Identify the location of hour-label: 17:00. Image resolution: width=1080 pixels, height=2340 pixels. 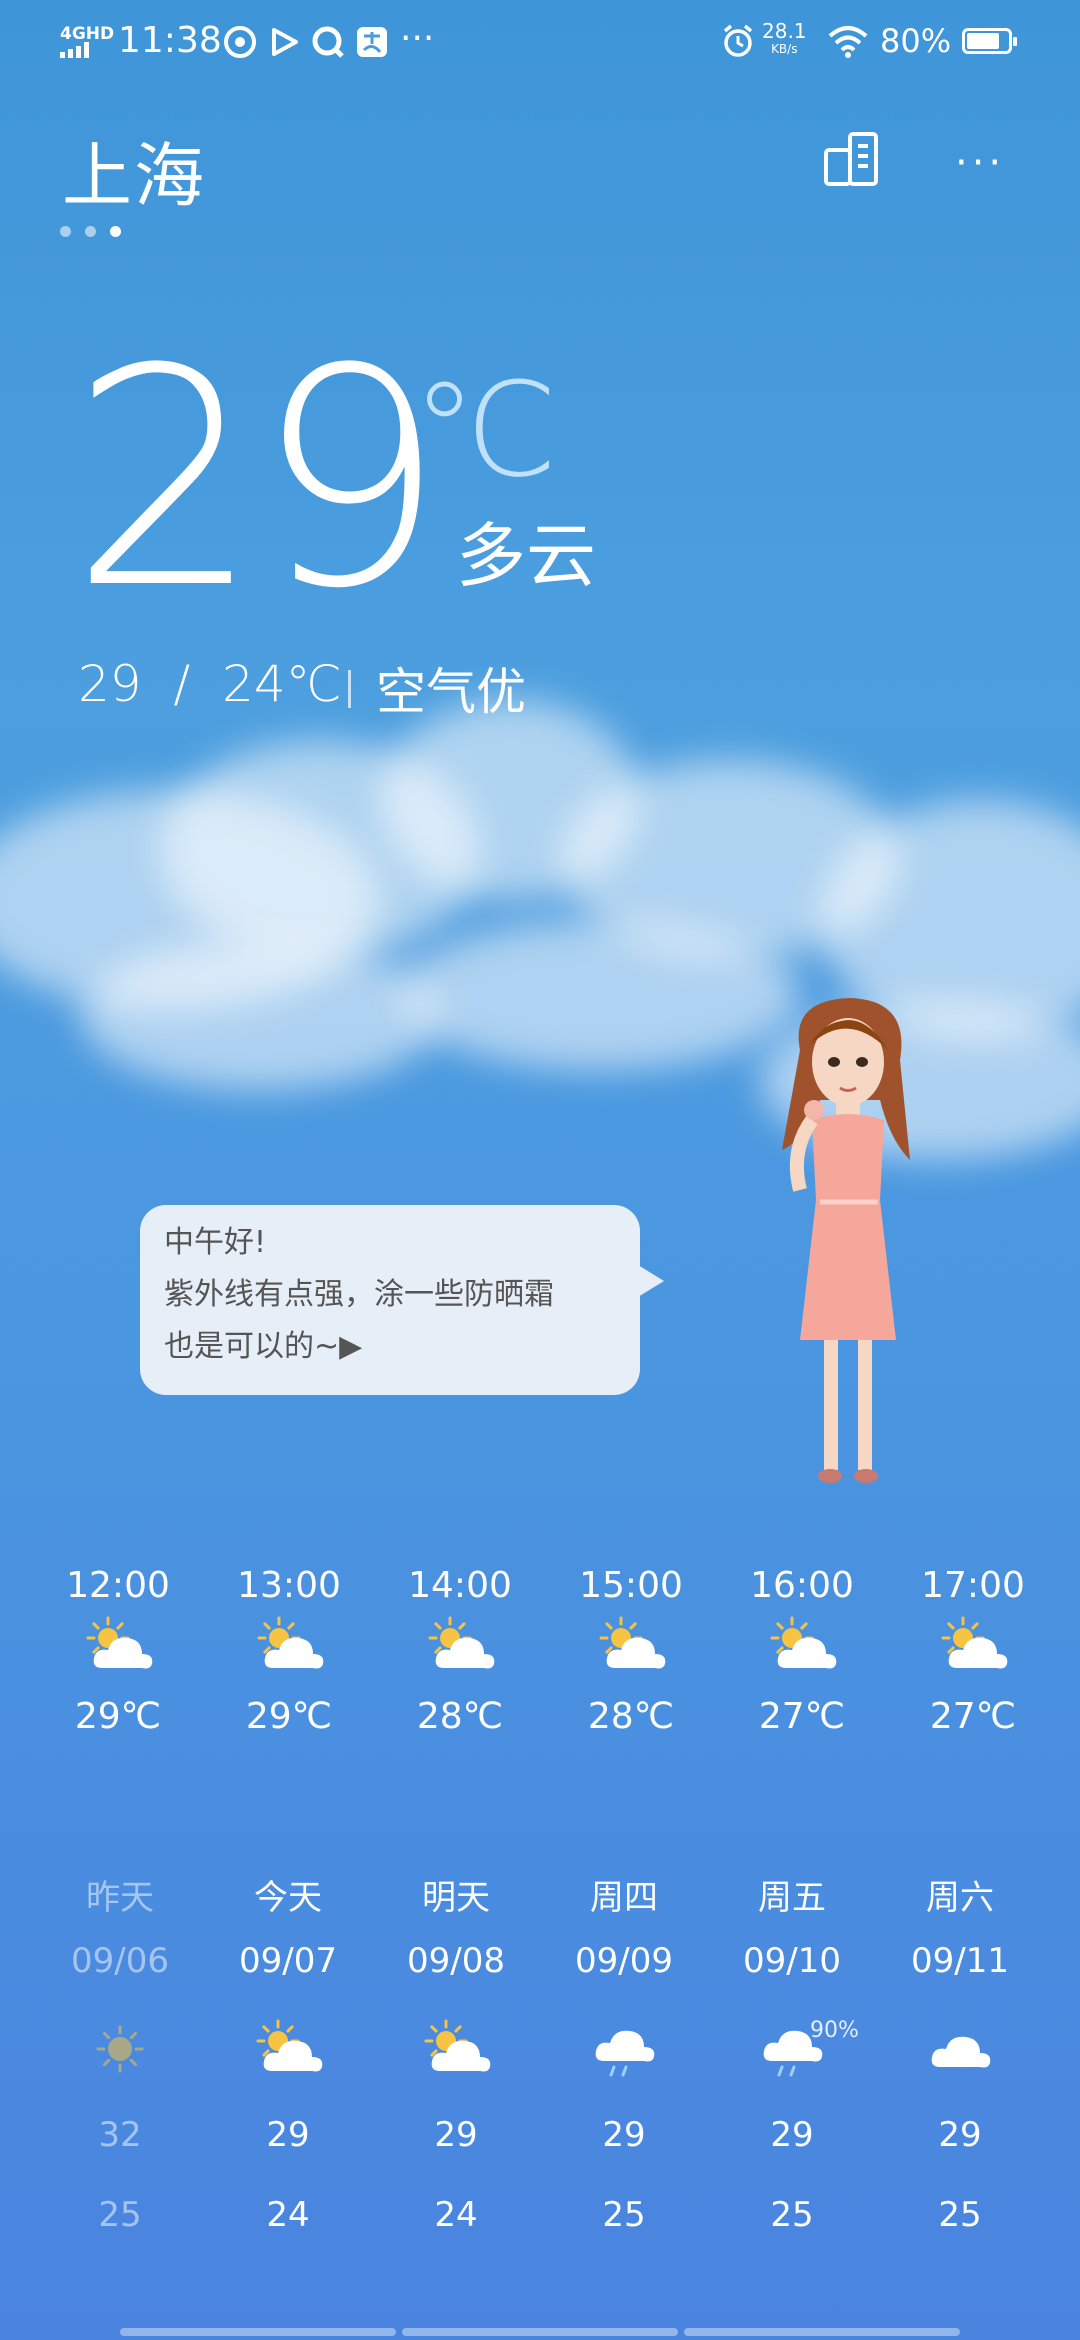
(973, 1585).